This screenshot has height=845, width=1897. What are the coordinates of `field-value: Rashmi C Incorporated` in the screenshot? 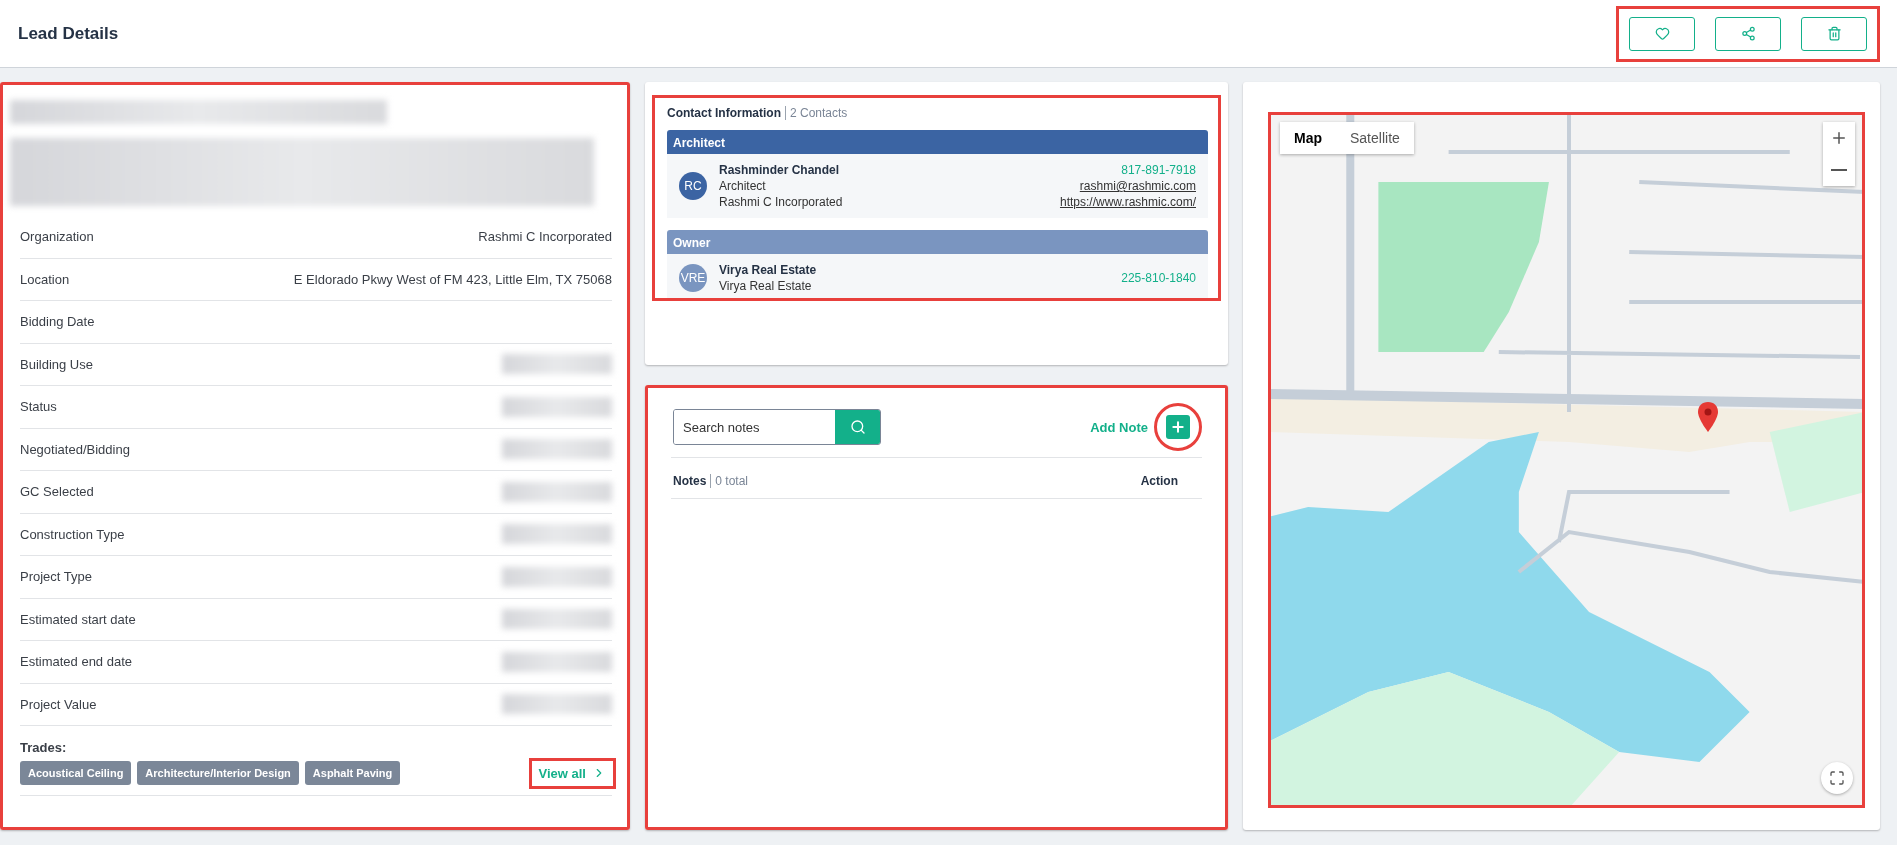 It's located at (545, 237).